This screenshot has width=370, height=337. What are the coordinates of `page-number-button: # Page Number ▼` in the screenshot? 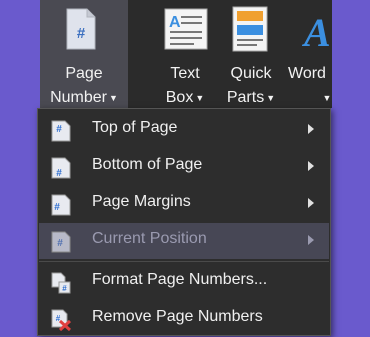 It's located at (84, 54).